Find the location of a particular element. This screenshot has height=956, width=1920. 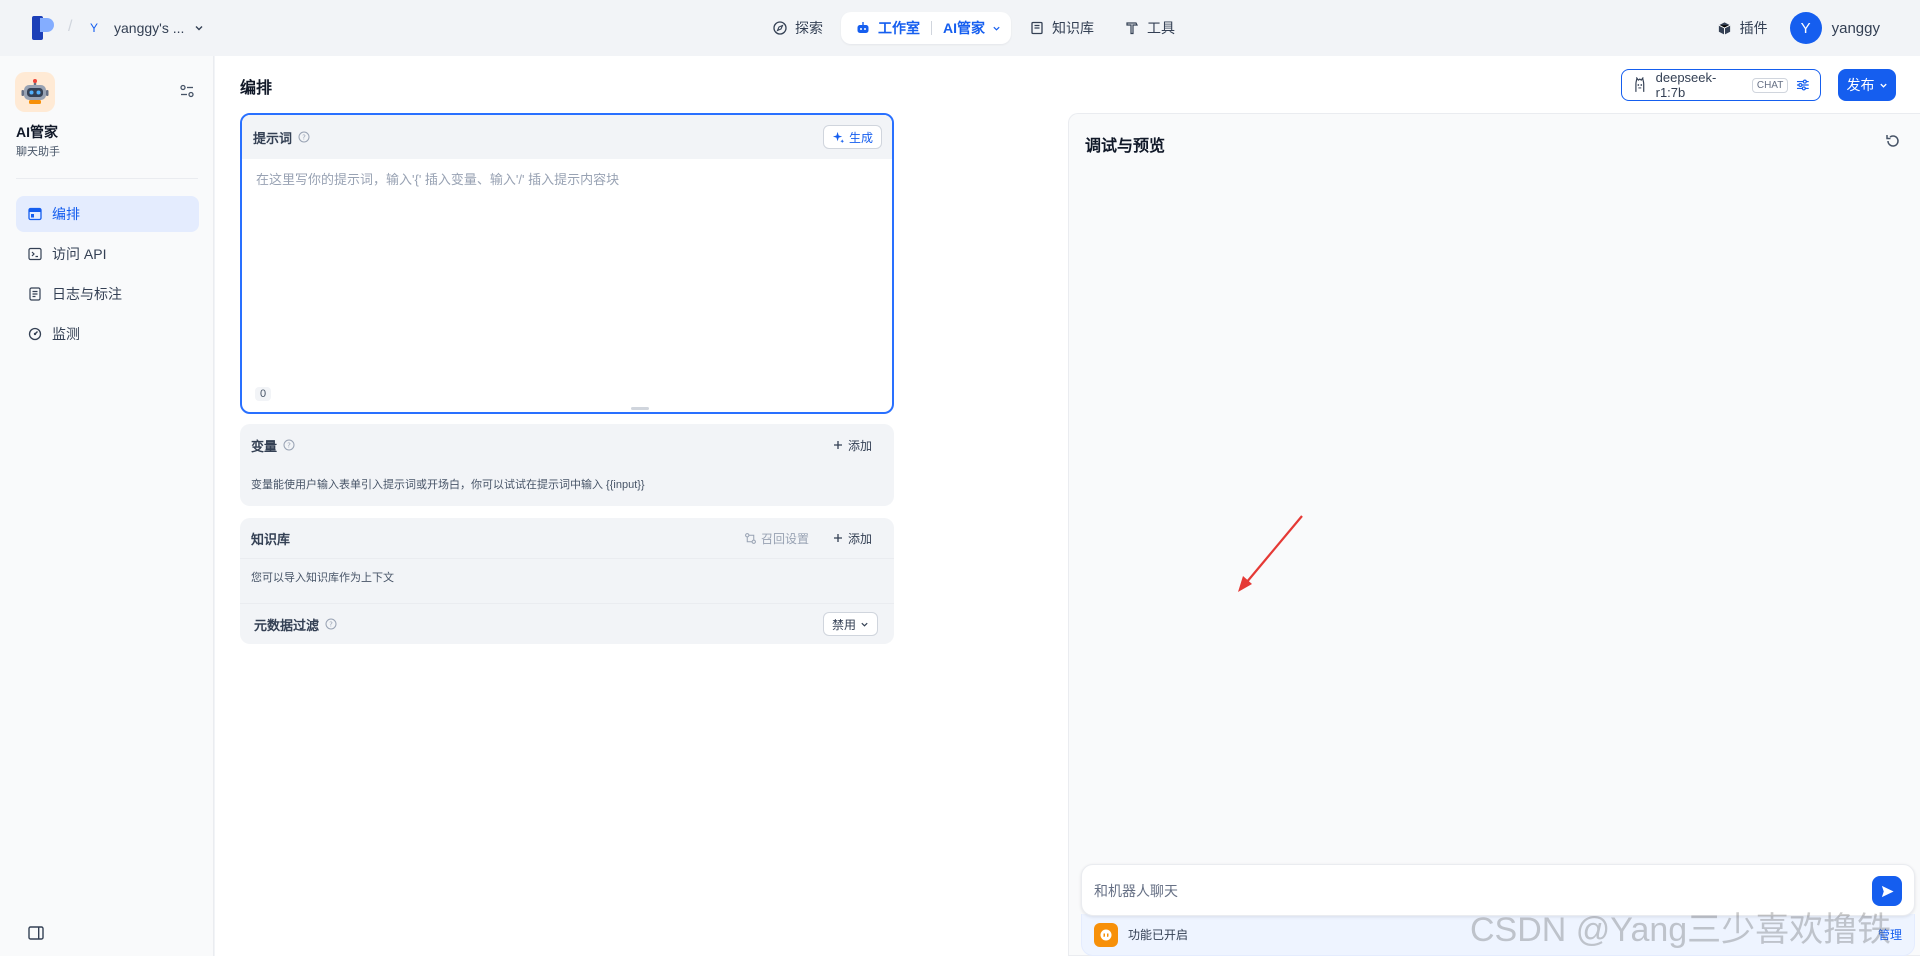

user-avatar: Y is located at coordinates (1805, 28).